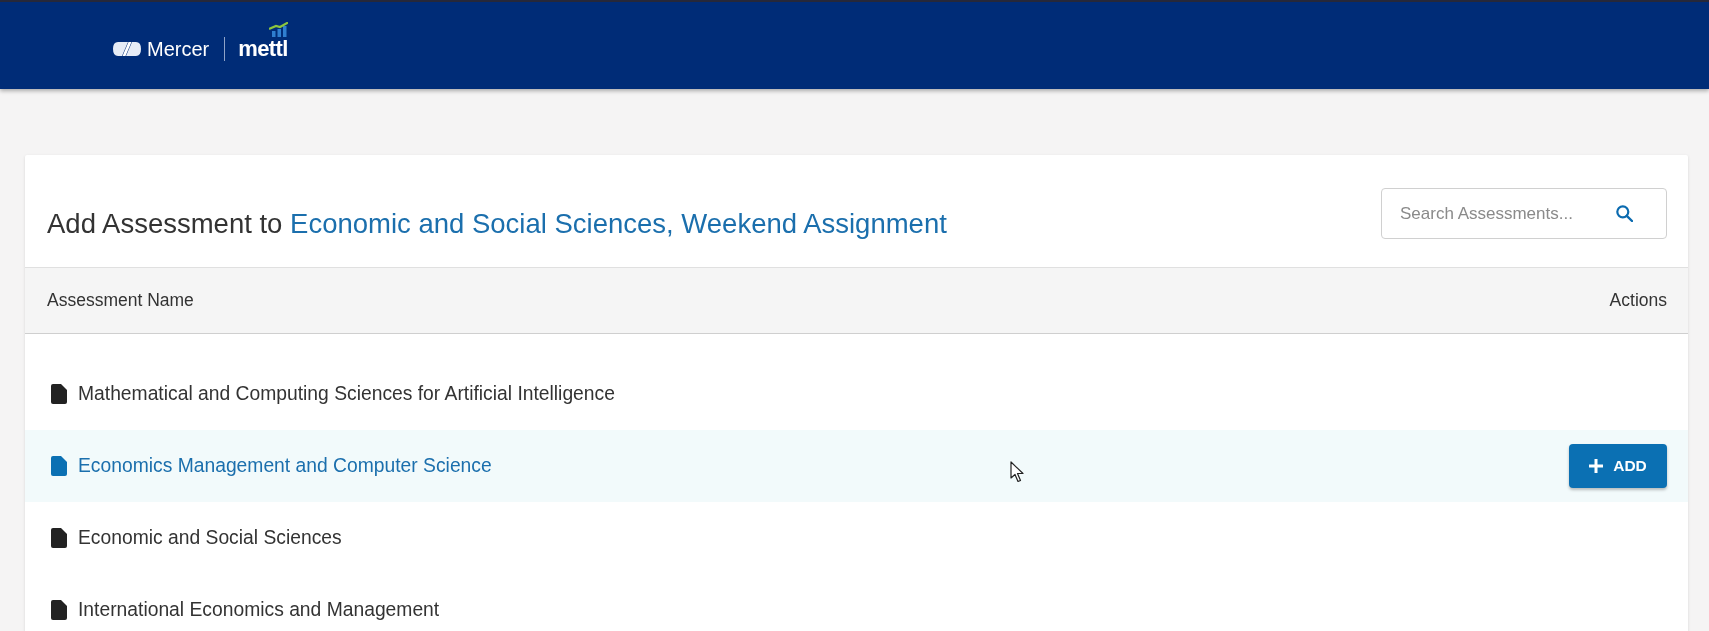 The width and height of the screenshot is (1709, 631). Describe the element at coordinates (856, 466) in the screenshot. I see `table-row: Economics Management and Computer Science ADD` at that location.